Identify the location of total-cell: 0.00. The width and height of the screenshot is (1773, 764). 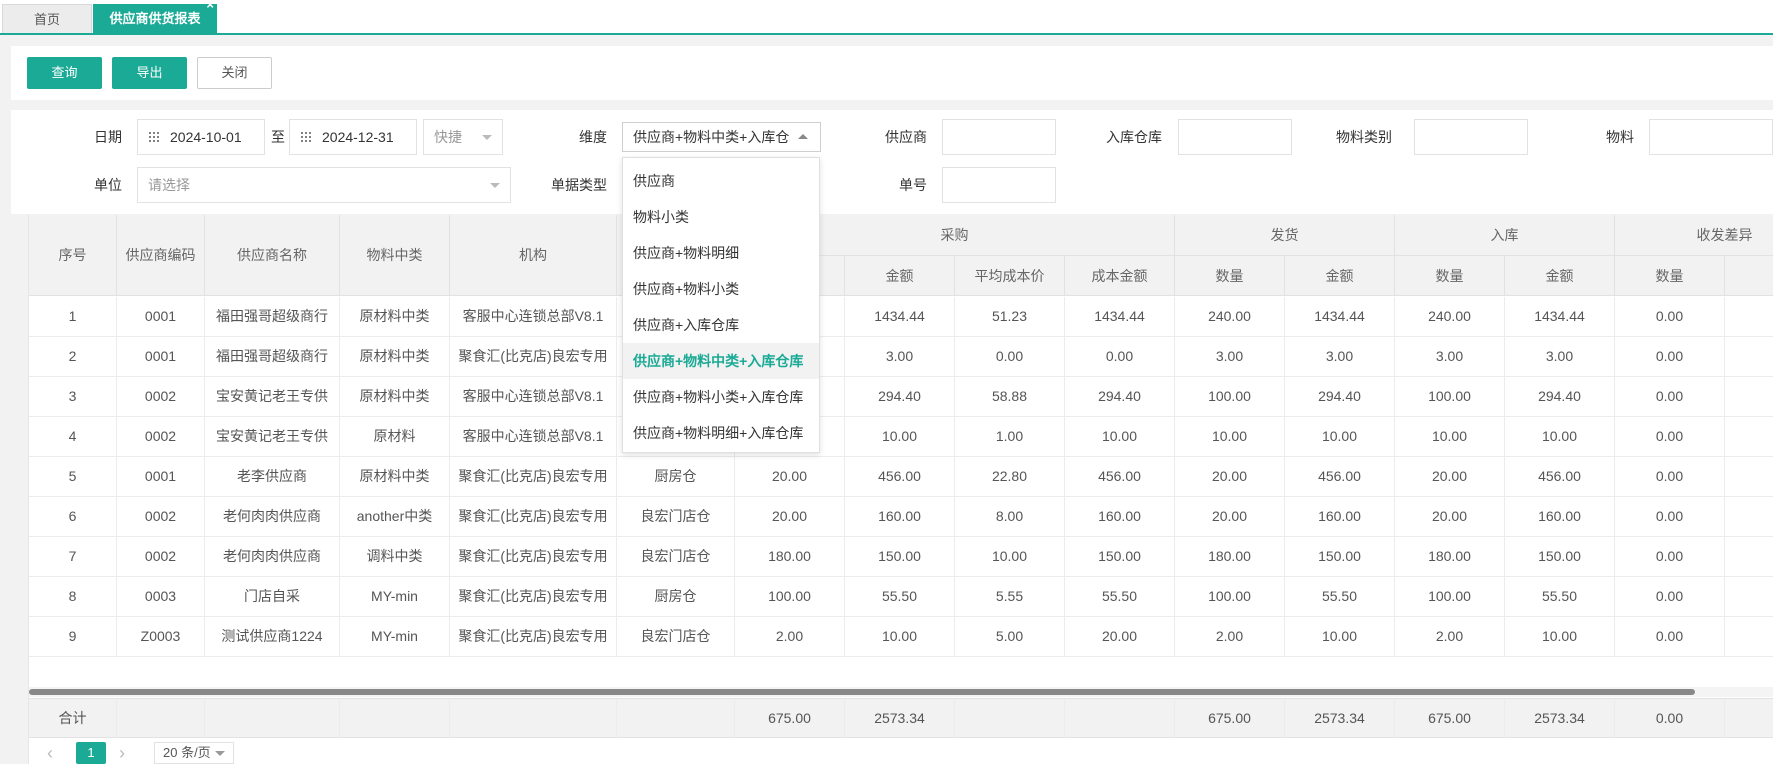
(1670, 718).